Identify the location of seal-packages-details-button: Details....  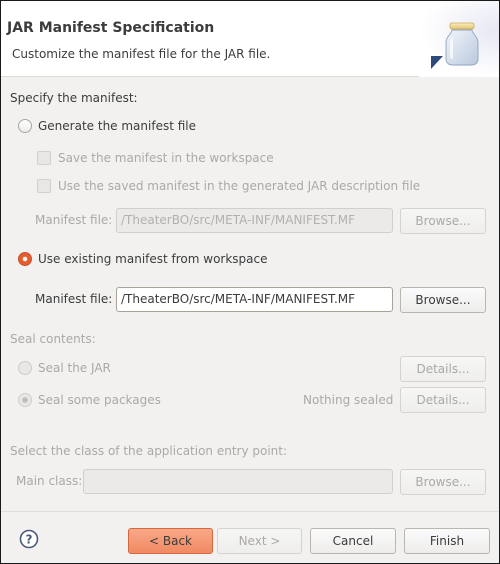
(443, 400).